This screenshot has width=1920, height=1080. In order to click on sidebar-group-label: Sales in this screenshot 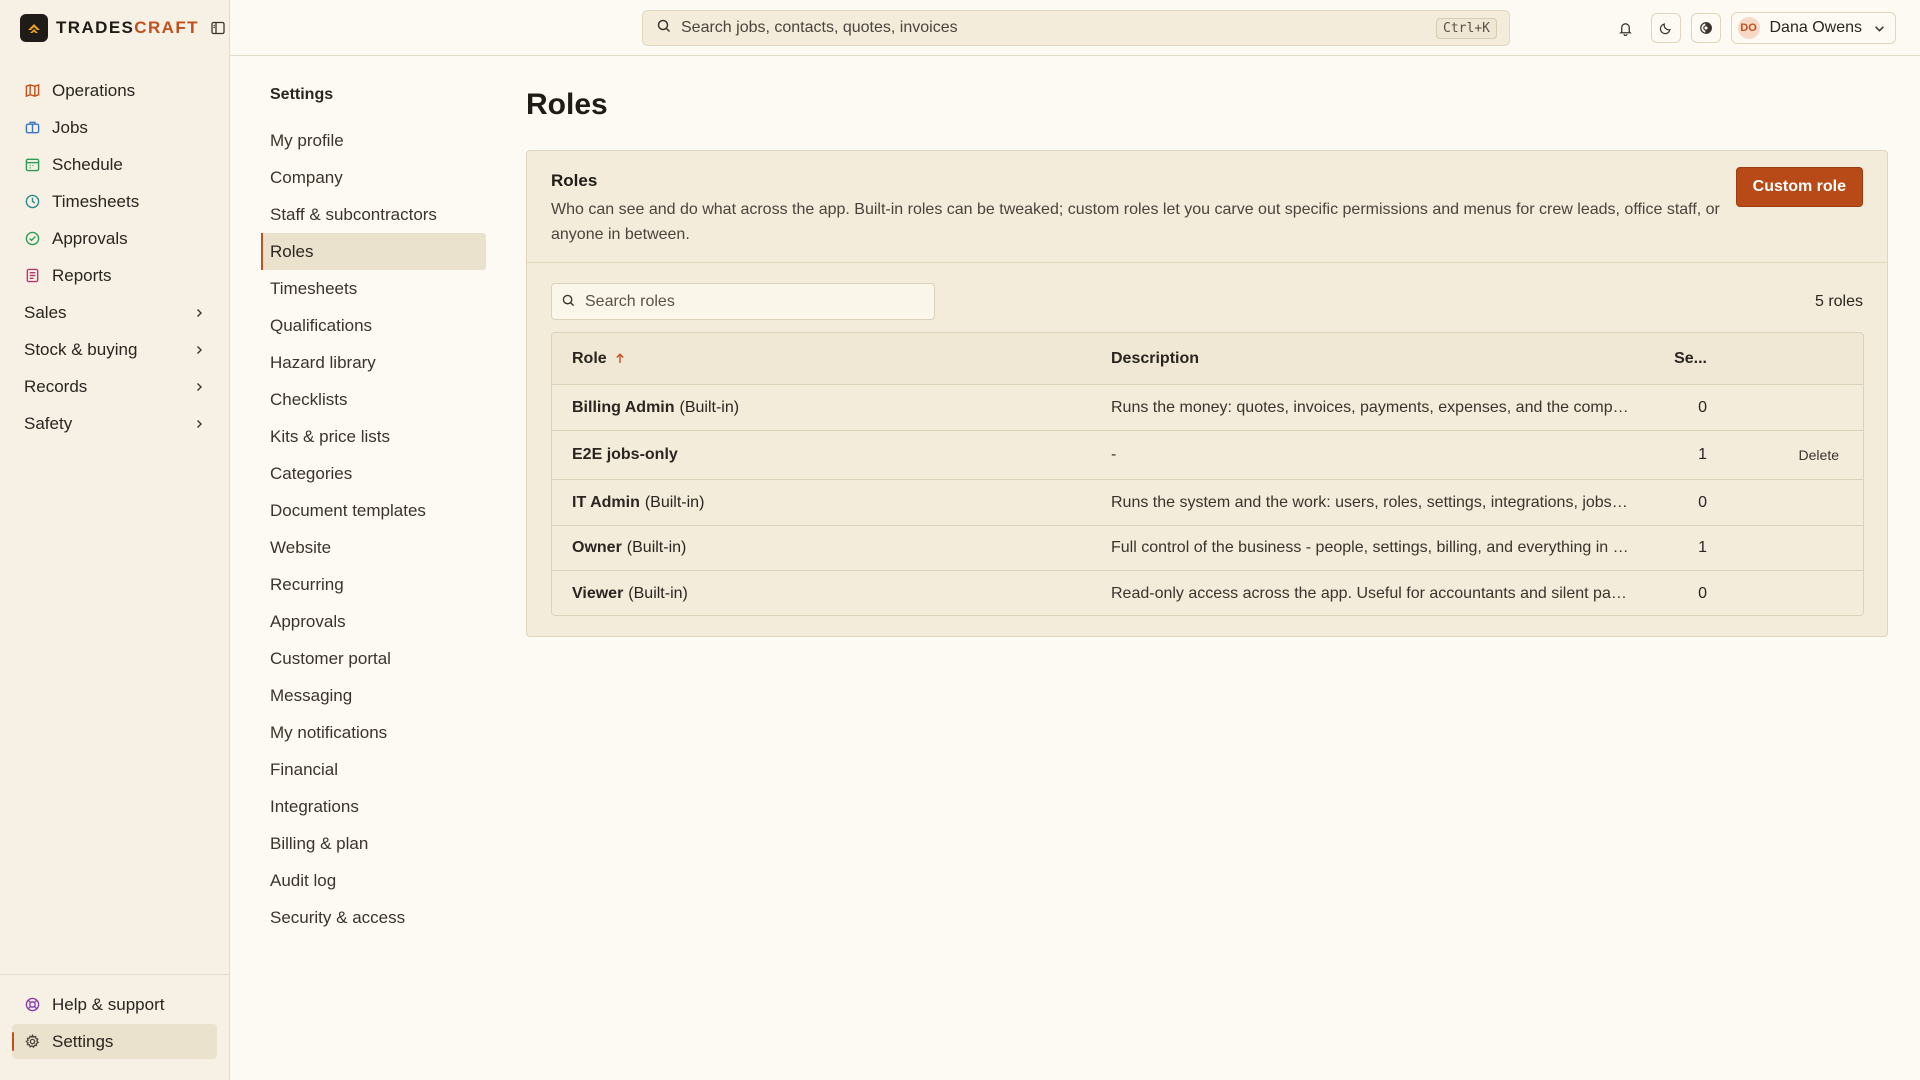, I will do `click(45, 312)`.